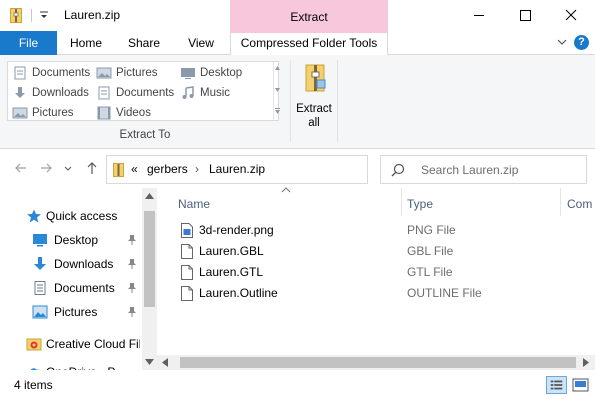 The width and height of the screenshot is (595, 399). I want to click on nav-onedrive: OneDrive - P, so click(70, 365).